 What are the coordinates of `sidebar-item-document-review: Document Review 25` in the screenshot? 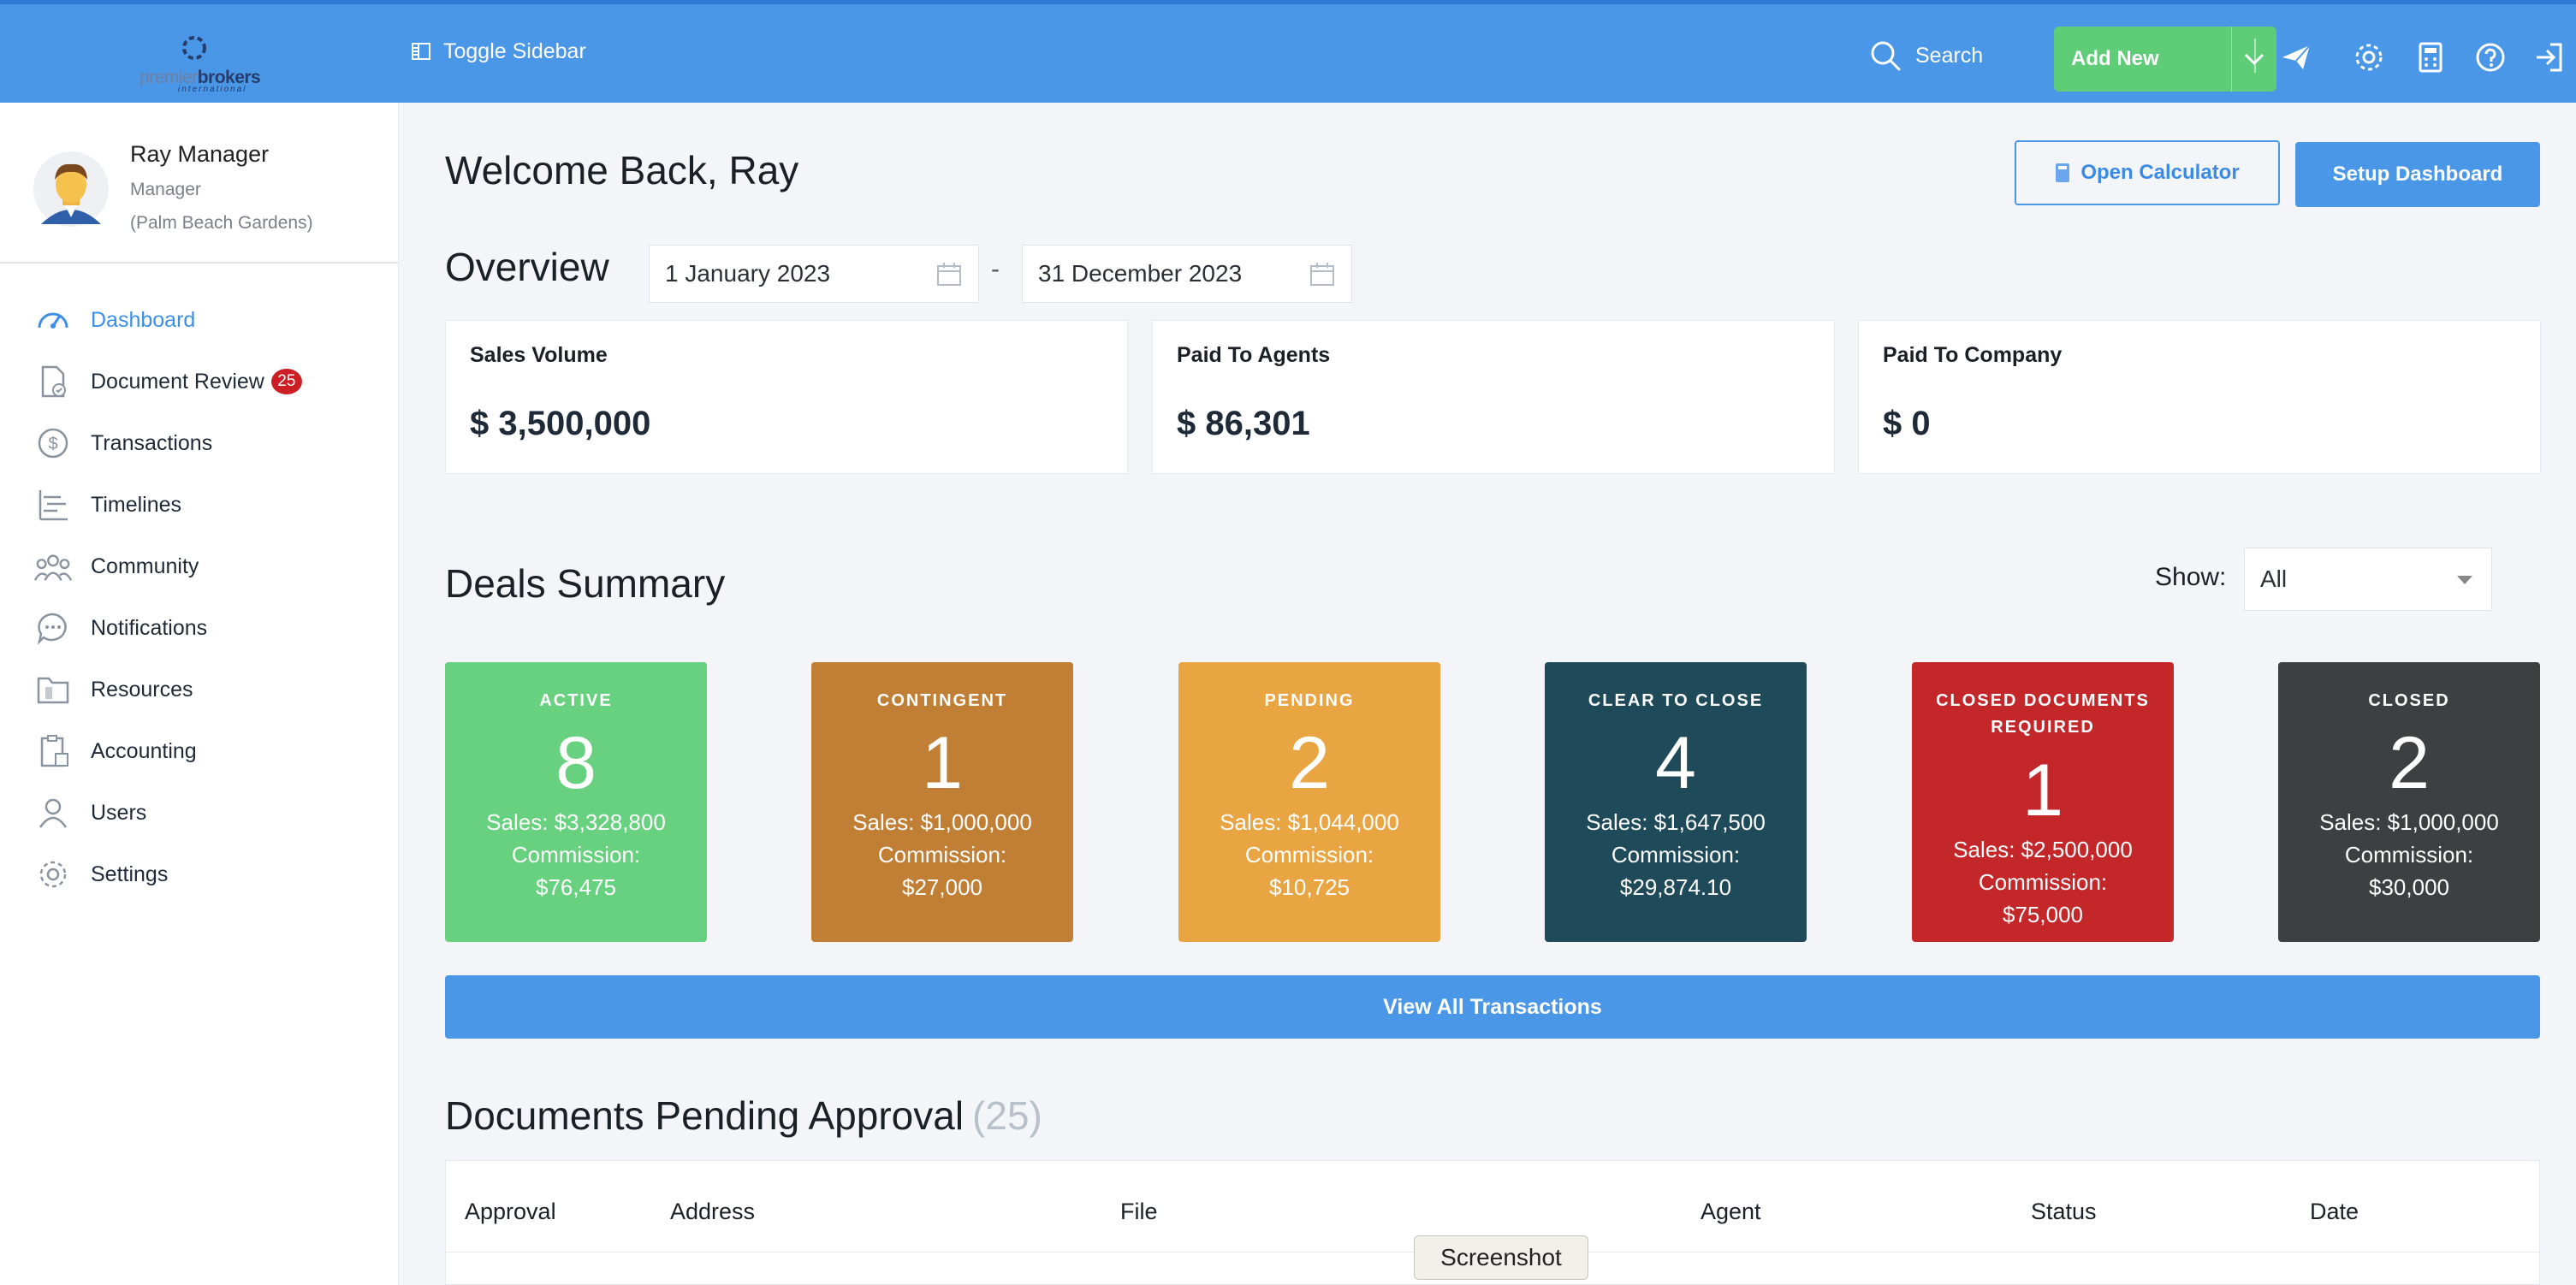 It's located at (199, 381).